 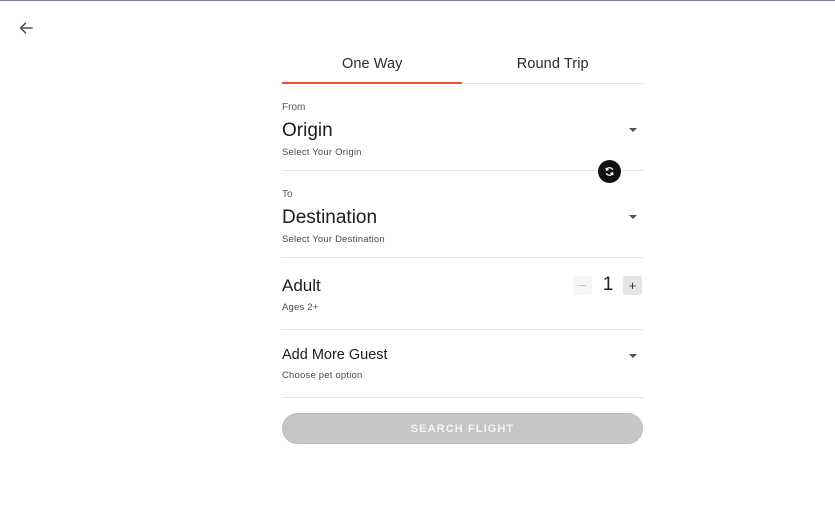 What do you see at coordinates (300, 307) in the screenshot?
I see `adult-age-note: Ages 2+` at bounding box center [300, 307].